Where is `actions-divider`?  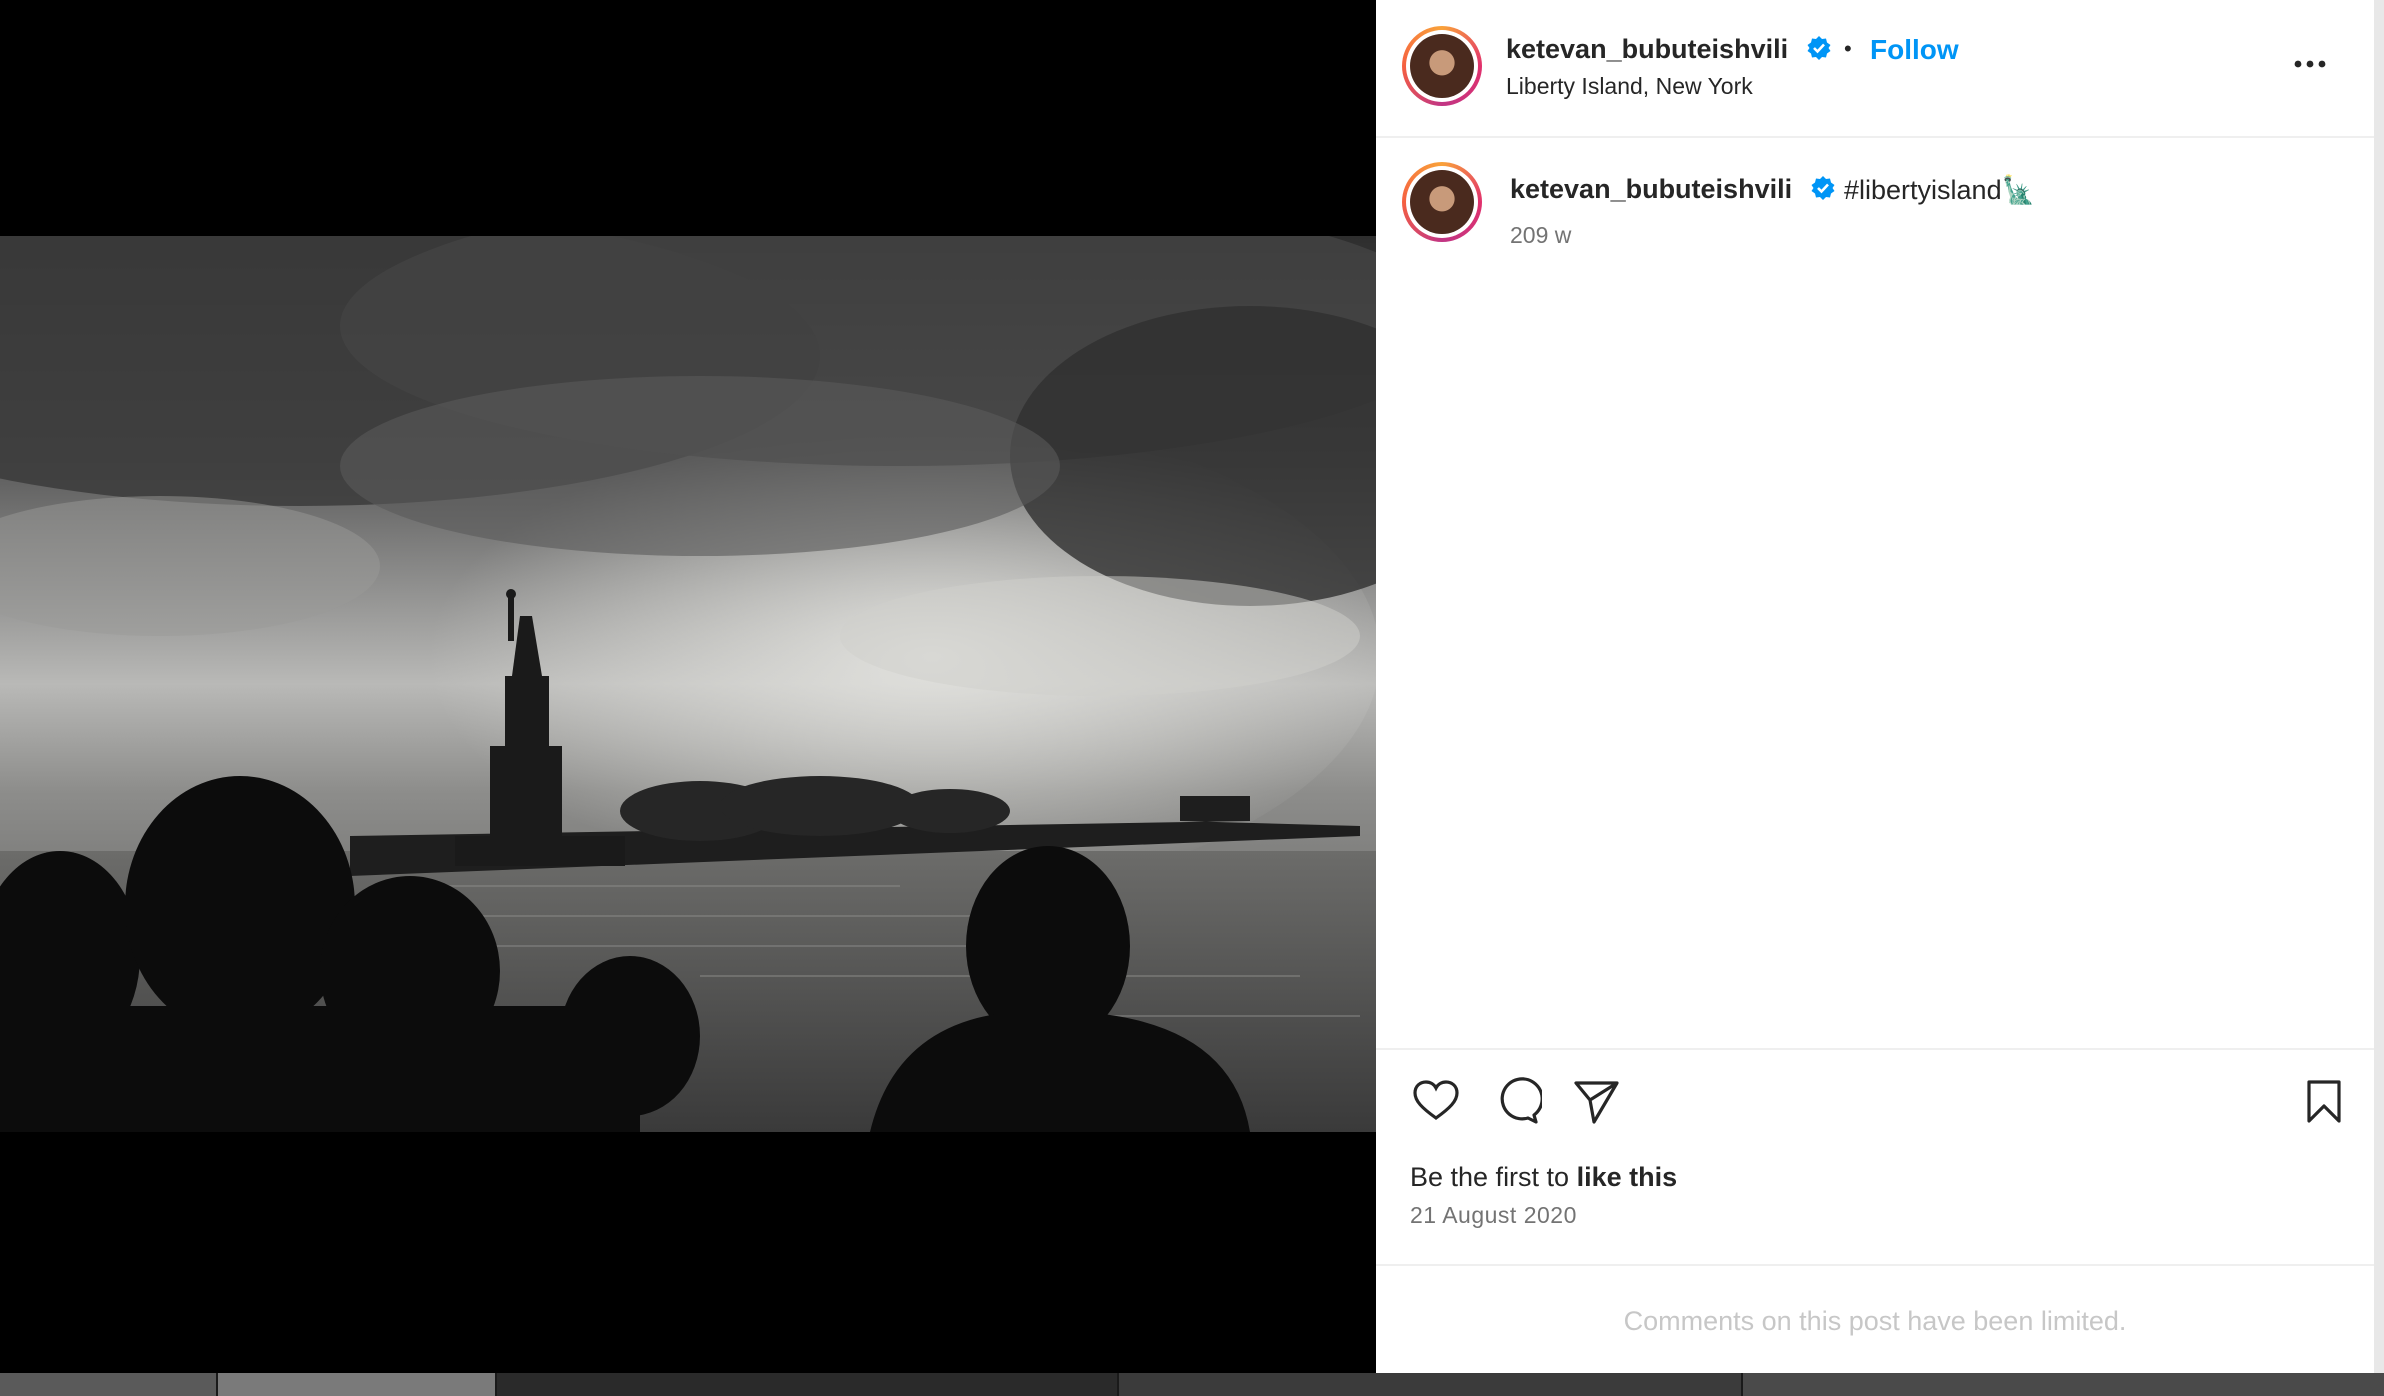 actions-divider is located at coordinates (1875, 1049).